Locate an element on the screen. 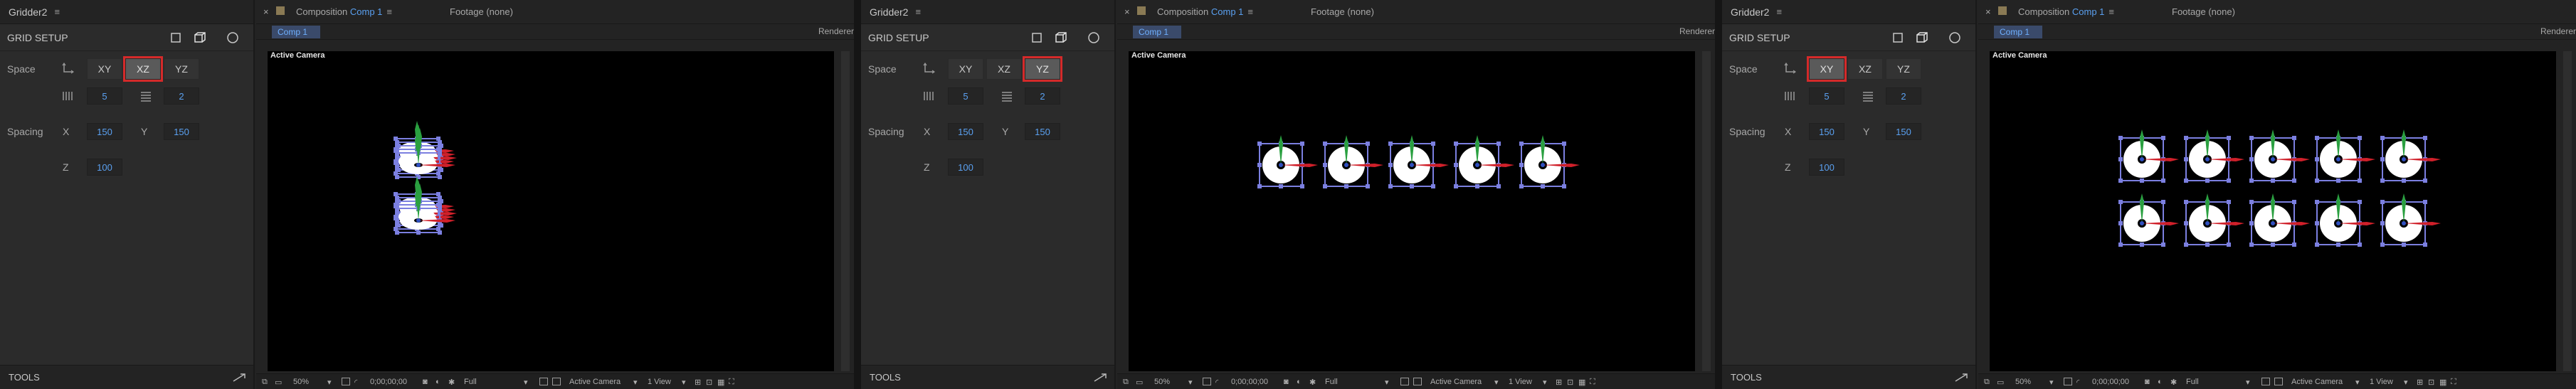  tool-cursor-icon is located at coordinates (239, 378).